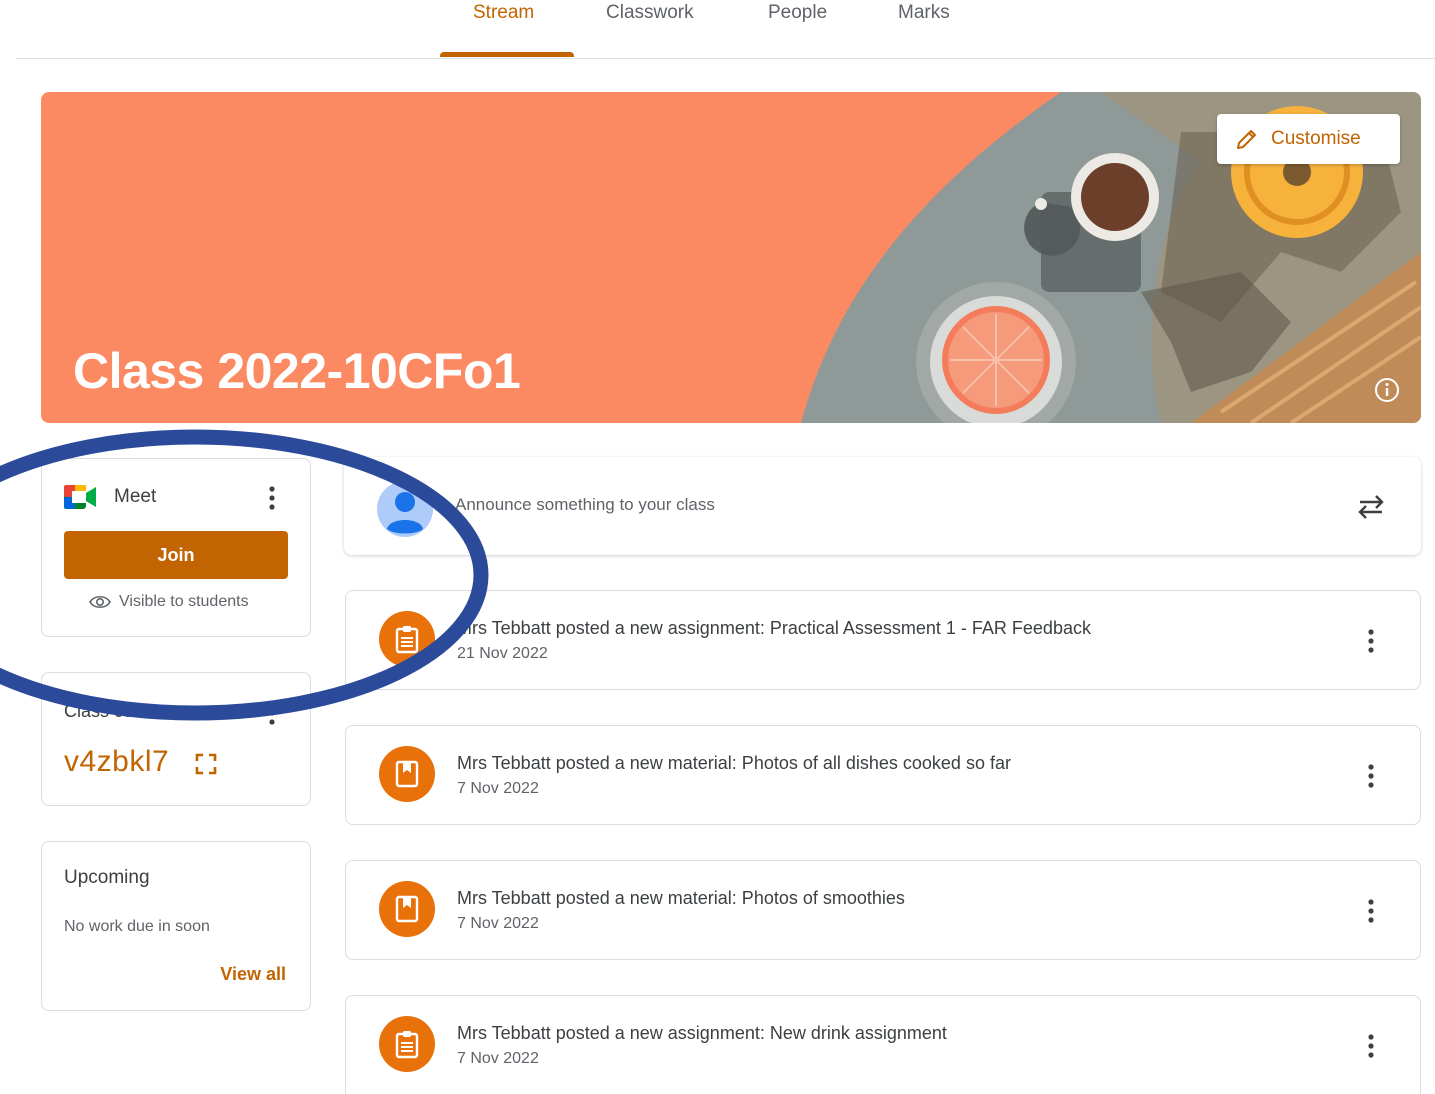 This screenshot has height=1094, width=1435. Describe the element at coordinates (135, 496) in the screenshot. I see `meet-label: Meet` at that location.